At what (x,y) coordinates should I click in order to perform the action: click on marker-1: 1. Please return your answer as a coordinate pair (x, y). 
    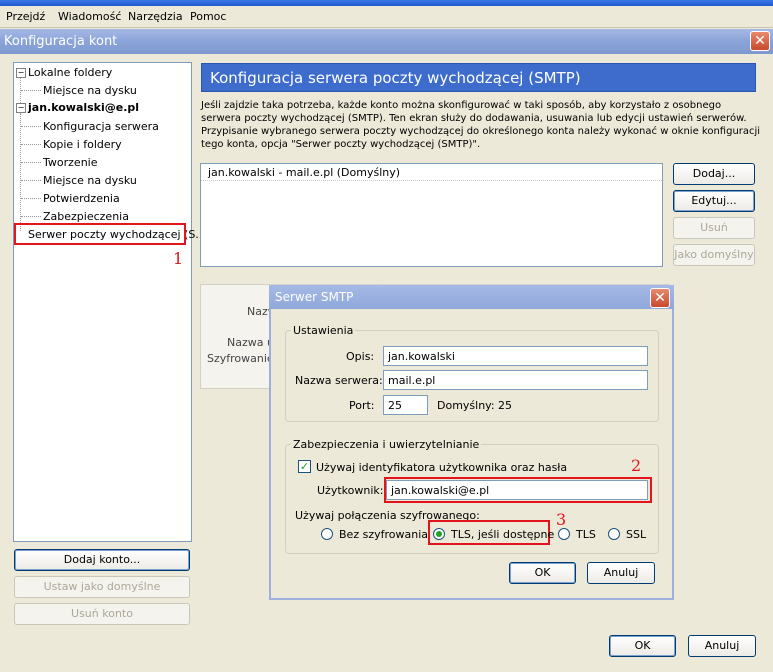
    Looking at the image, I should click on (178, 258).